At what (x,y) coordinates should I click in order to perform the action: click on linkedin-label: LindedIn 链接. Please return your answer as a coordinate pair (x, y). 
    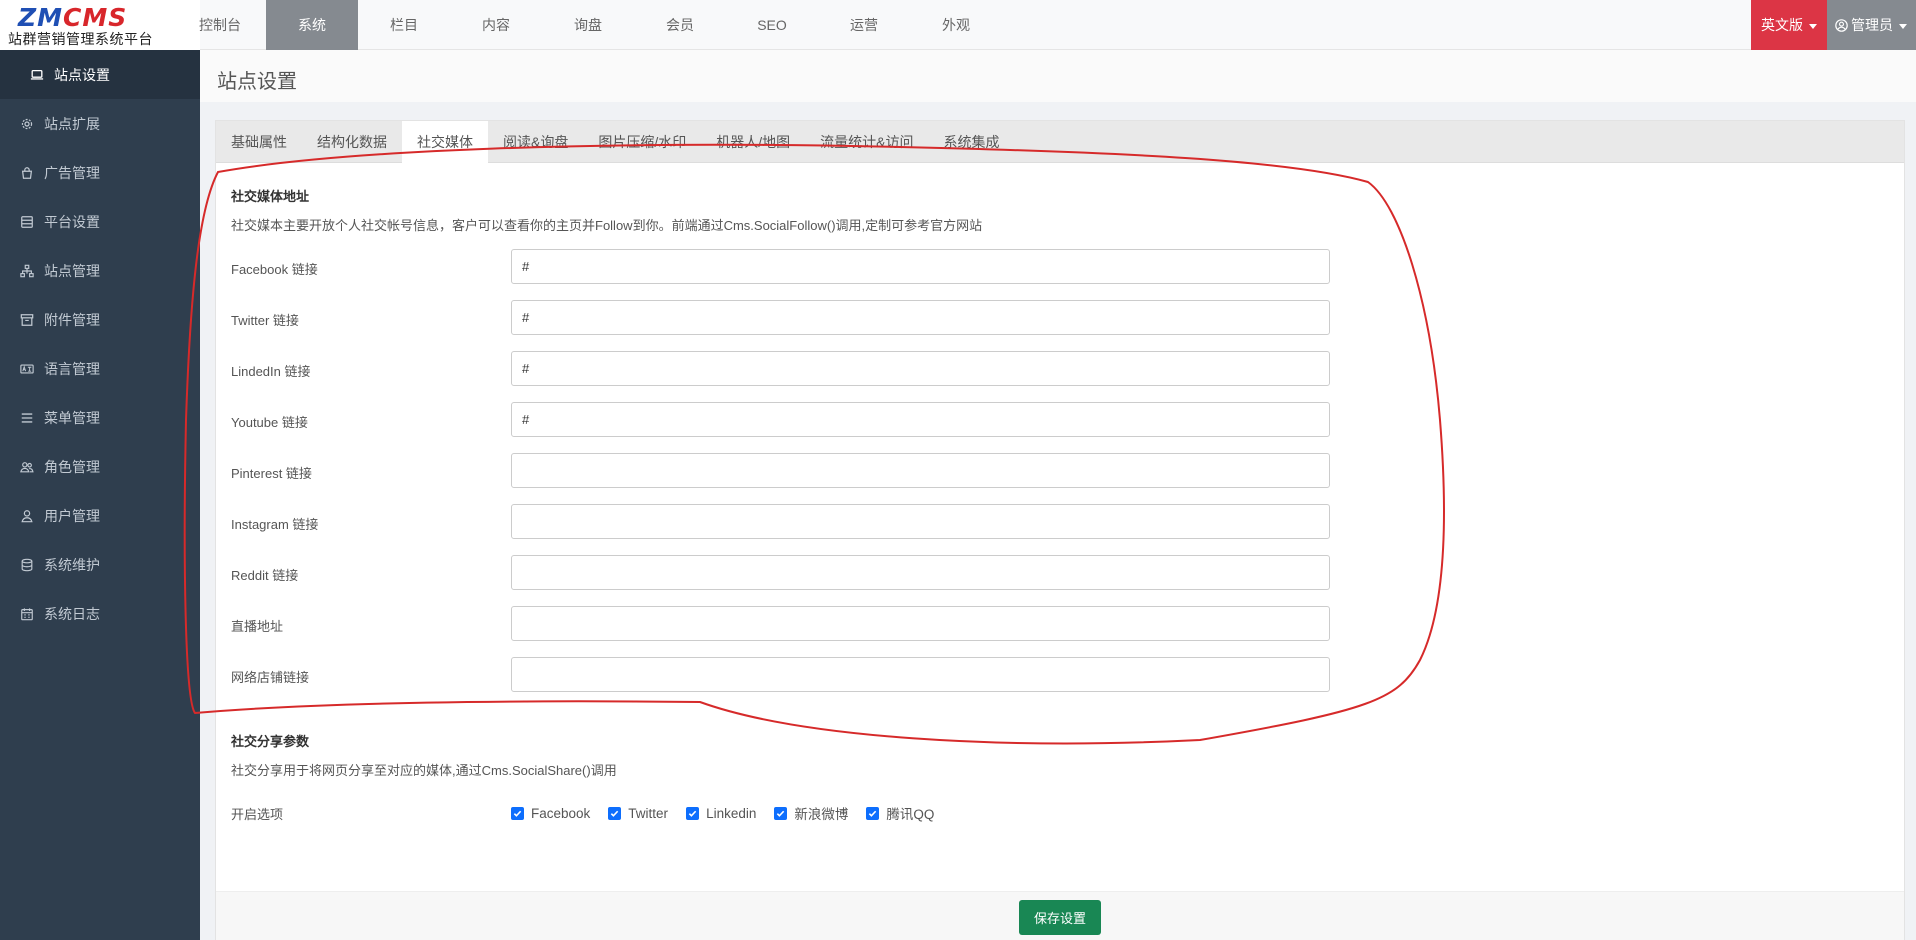
    Looking at the image, I should click on (271, 371).